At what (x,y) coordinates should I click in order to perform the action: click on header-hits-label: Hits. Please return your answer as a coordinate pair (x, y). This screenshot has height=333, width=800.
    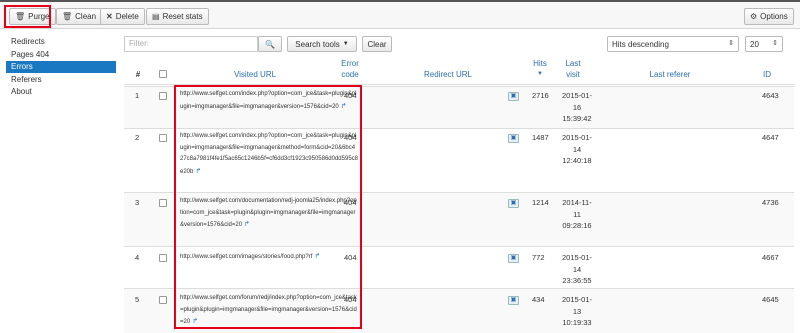
    Looking at the image, I should click on (540, 63).